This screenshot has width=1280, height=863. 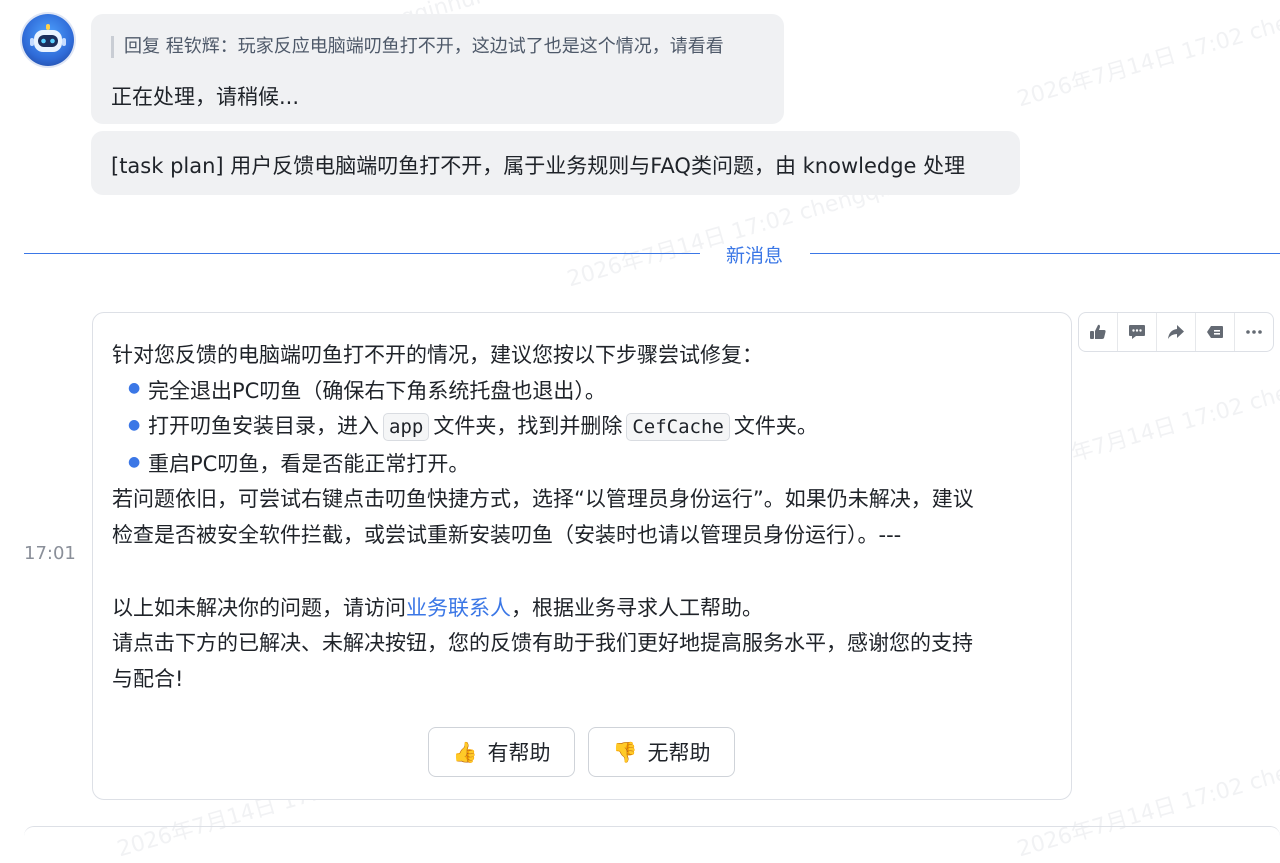 I want to click on paragraph-2: 以上如未解决你的问题，请访问业务联系人，根据业务寻求人工帮助。, so click(x=437, y=607).